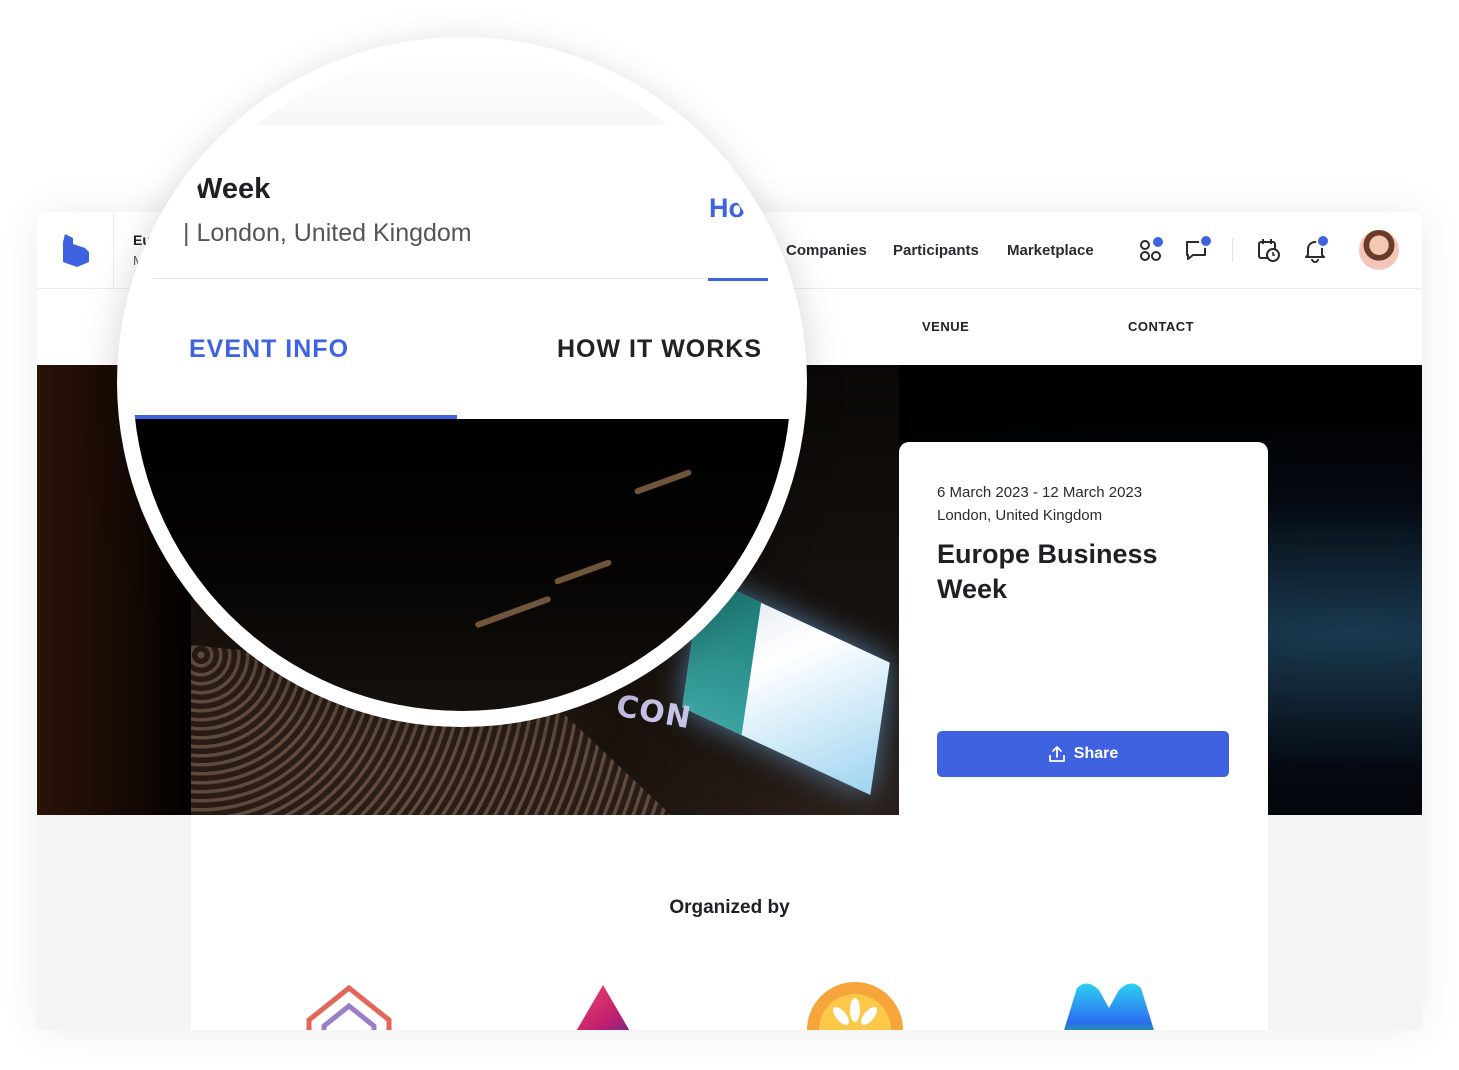  I want to click on tab-how-it-works: HOW IT WORKS, so click(659, 349).